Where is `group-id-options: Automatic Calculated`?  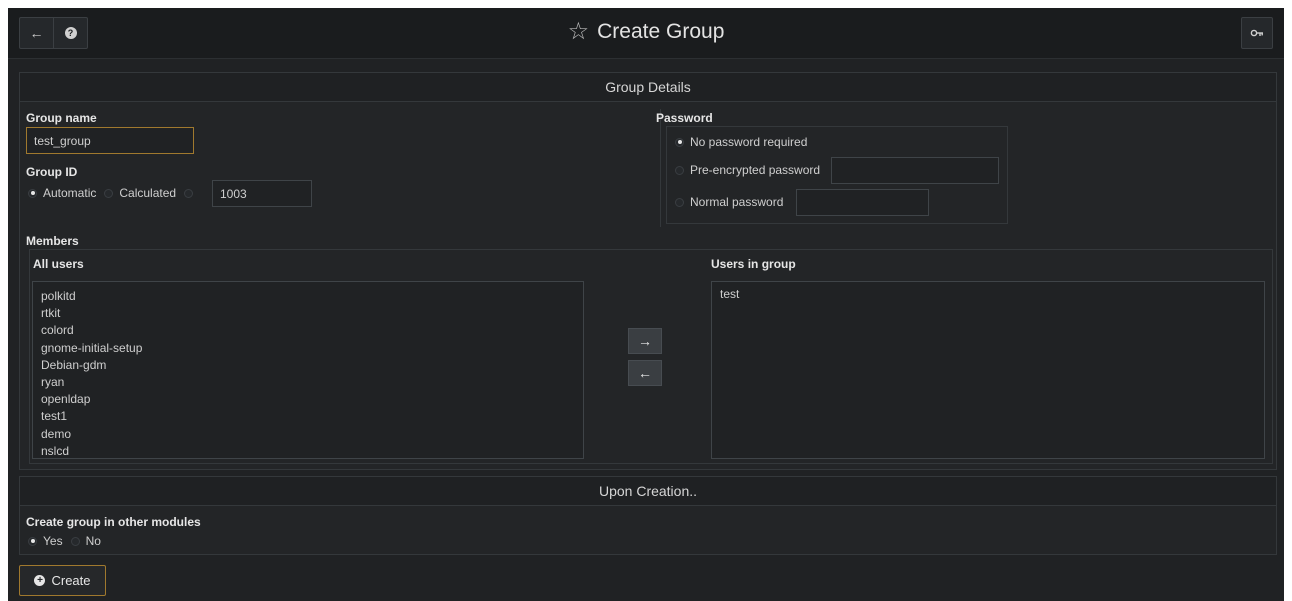 group-id-options: Automatic Calculated is located at coordinates (113, 193).